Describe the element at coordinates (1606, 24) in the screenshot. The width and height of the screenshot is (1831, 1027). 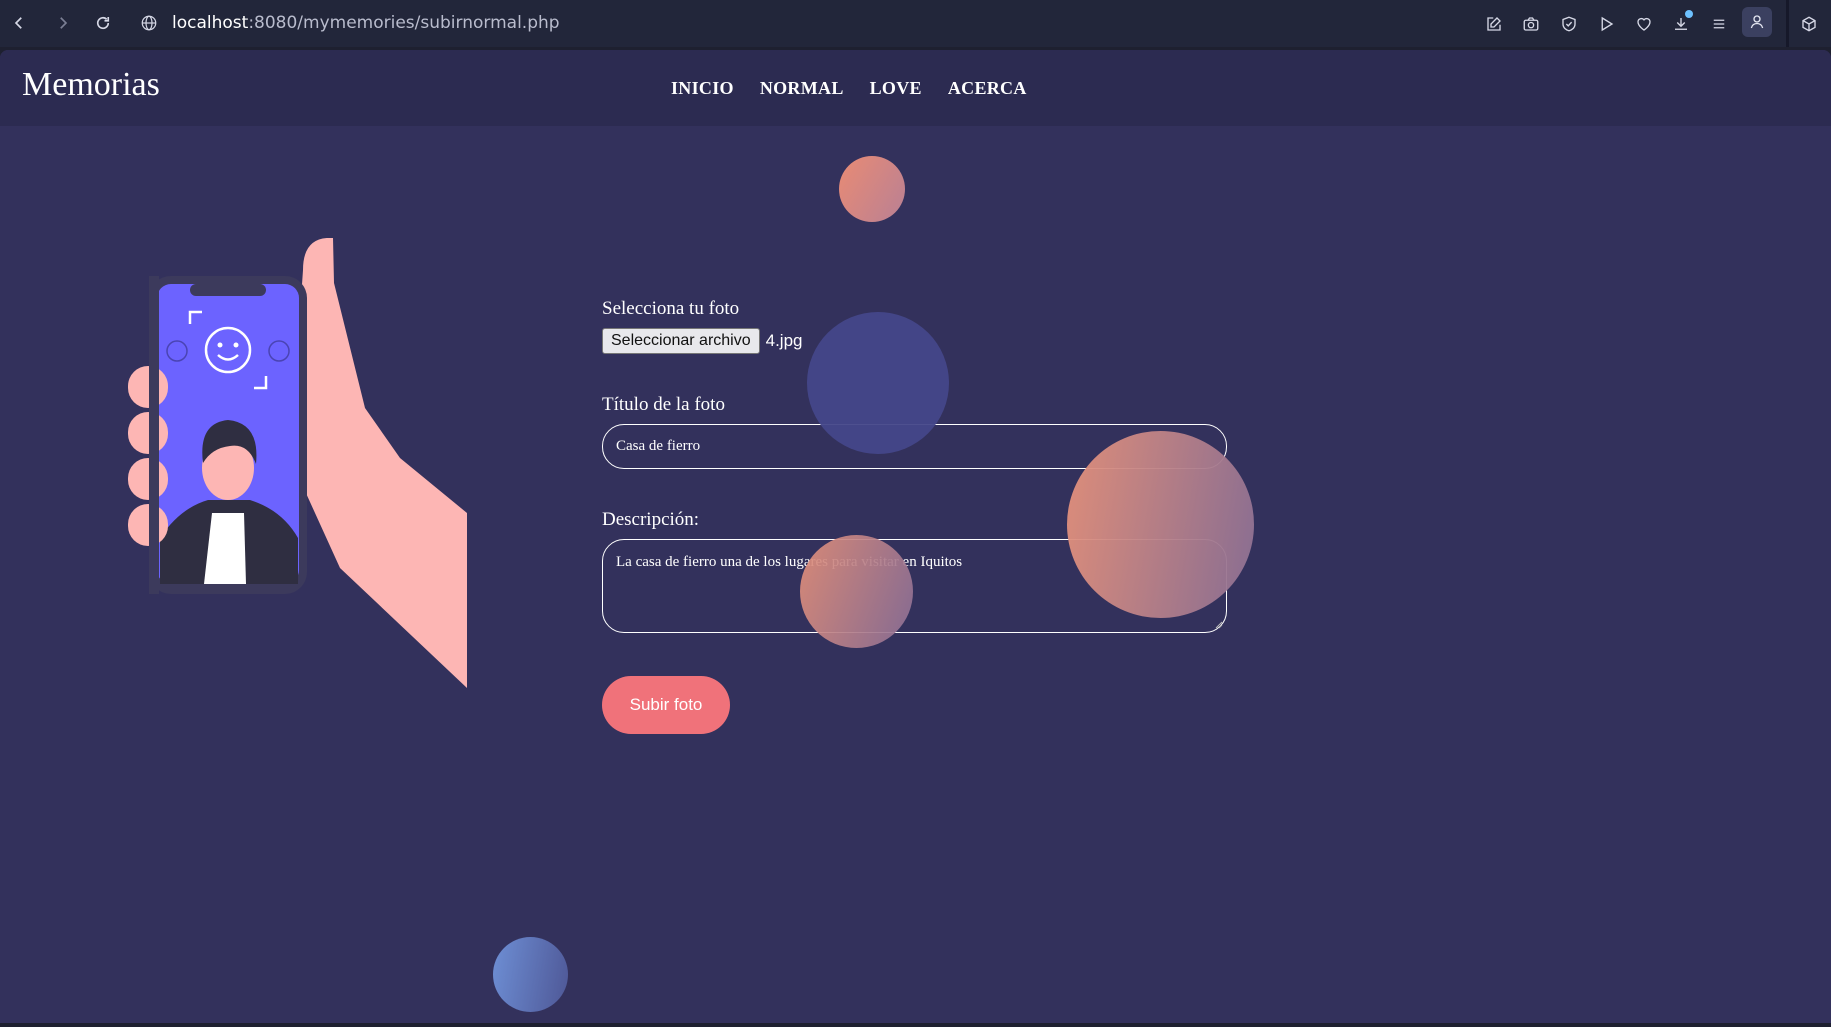
I see `play-icon` at that location.